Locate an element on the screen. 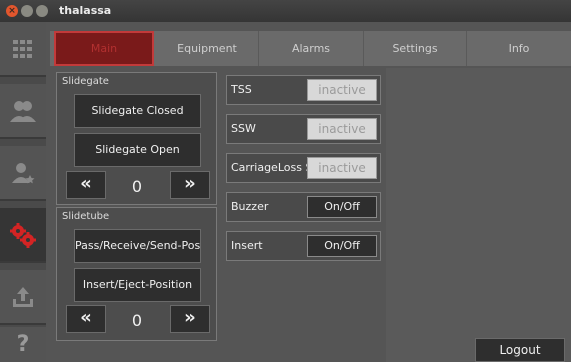 The width and height of the screenshot is (571, 362). help-icon: ? is located at coordinates (23, 344).